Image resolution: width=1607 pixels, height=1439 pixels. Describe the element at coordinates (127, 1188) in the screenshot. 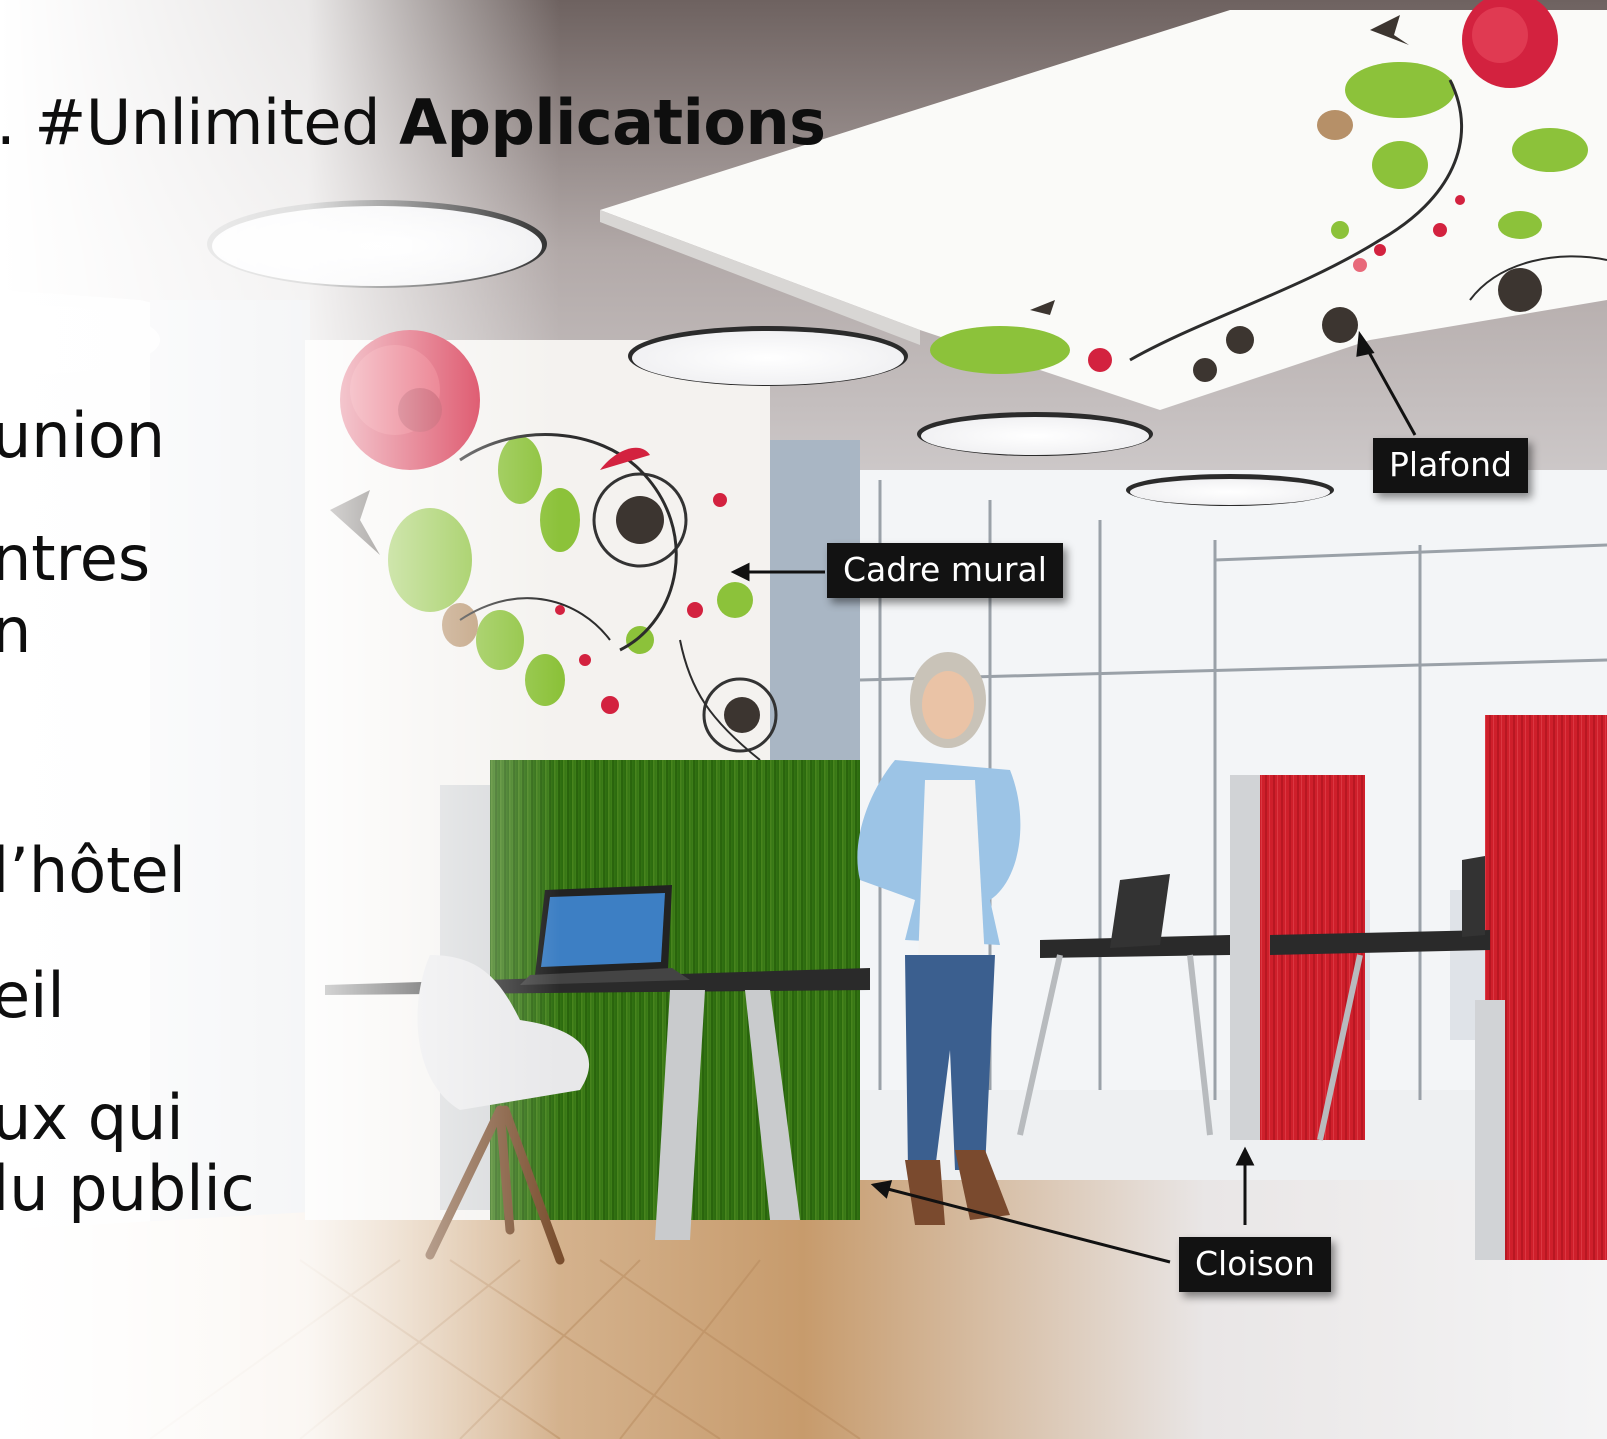

I see `bullet-line-7: lu public` at that location.